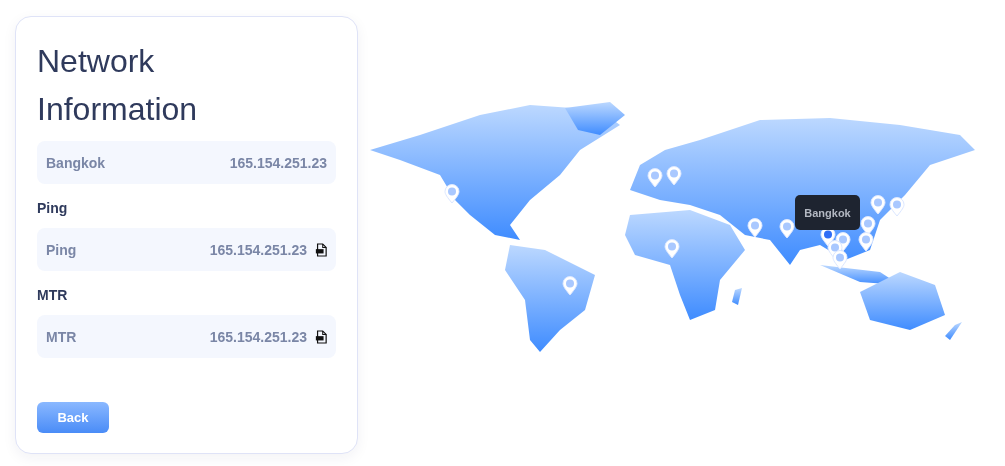 This screenshot has width=1005, height=466. I want to click on section-heading: Ping, so click(53, 208).